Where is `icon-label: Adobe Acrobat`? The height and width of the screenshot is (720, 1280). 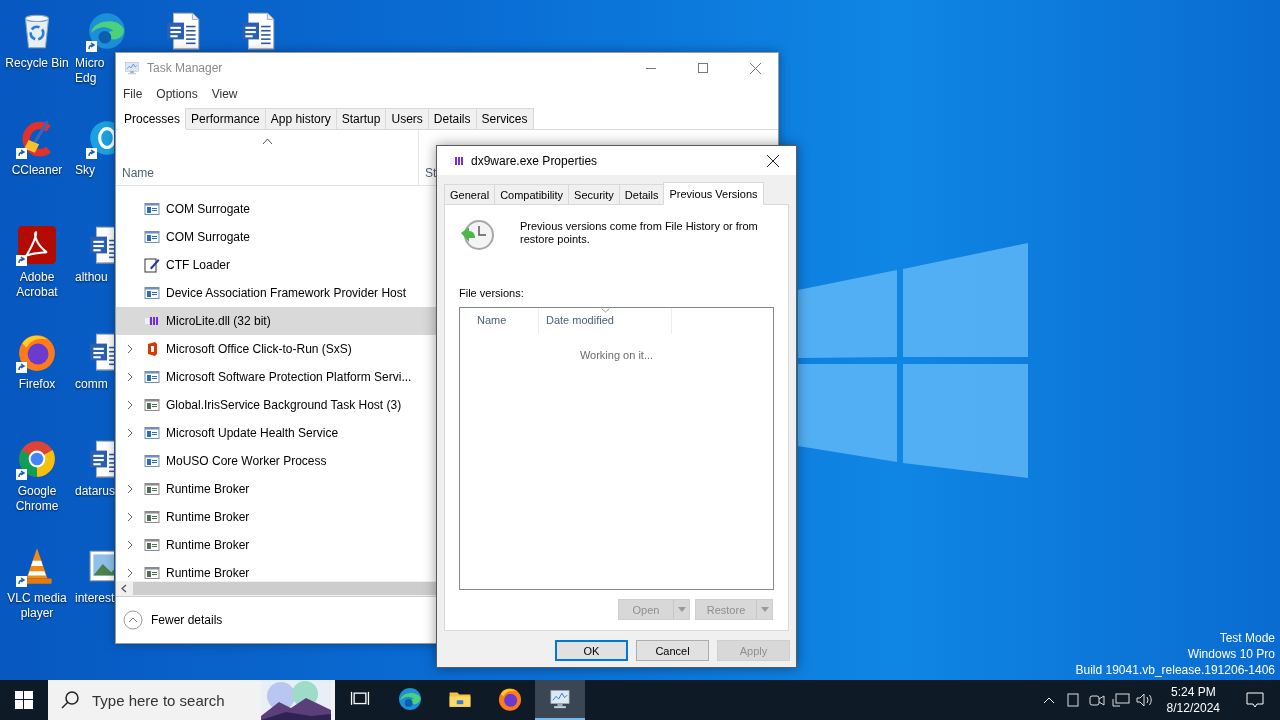
icon-label: Adobe Acrobat is located at coordinates (37, 285).